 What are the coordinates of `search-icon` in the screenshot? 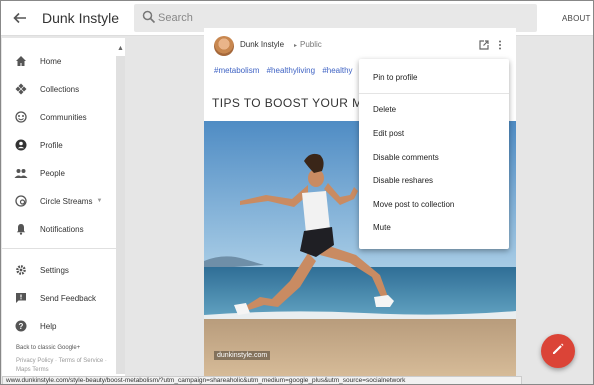 It's located at (150, 18).